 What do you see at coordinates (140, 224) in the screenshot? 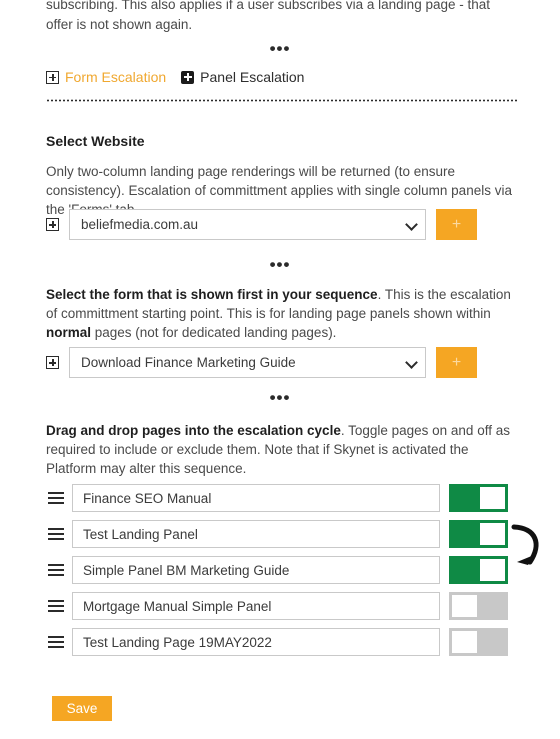
I see `website-select-value: beliefmedia.com.au` at bounding box center [140, 224].